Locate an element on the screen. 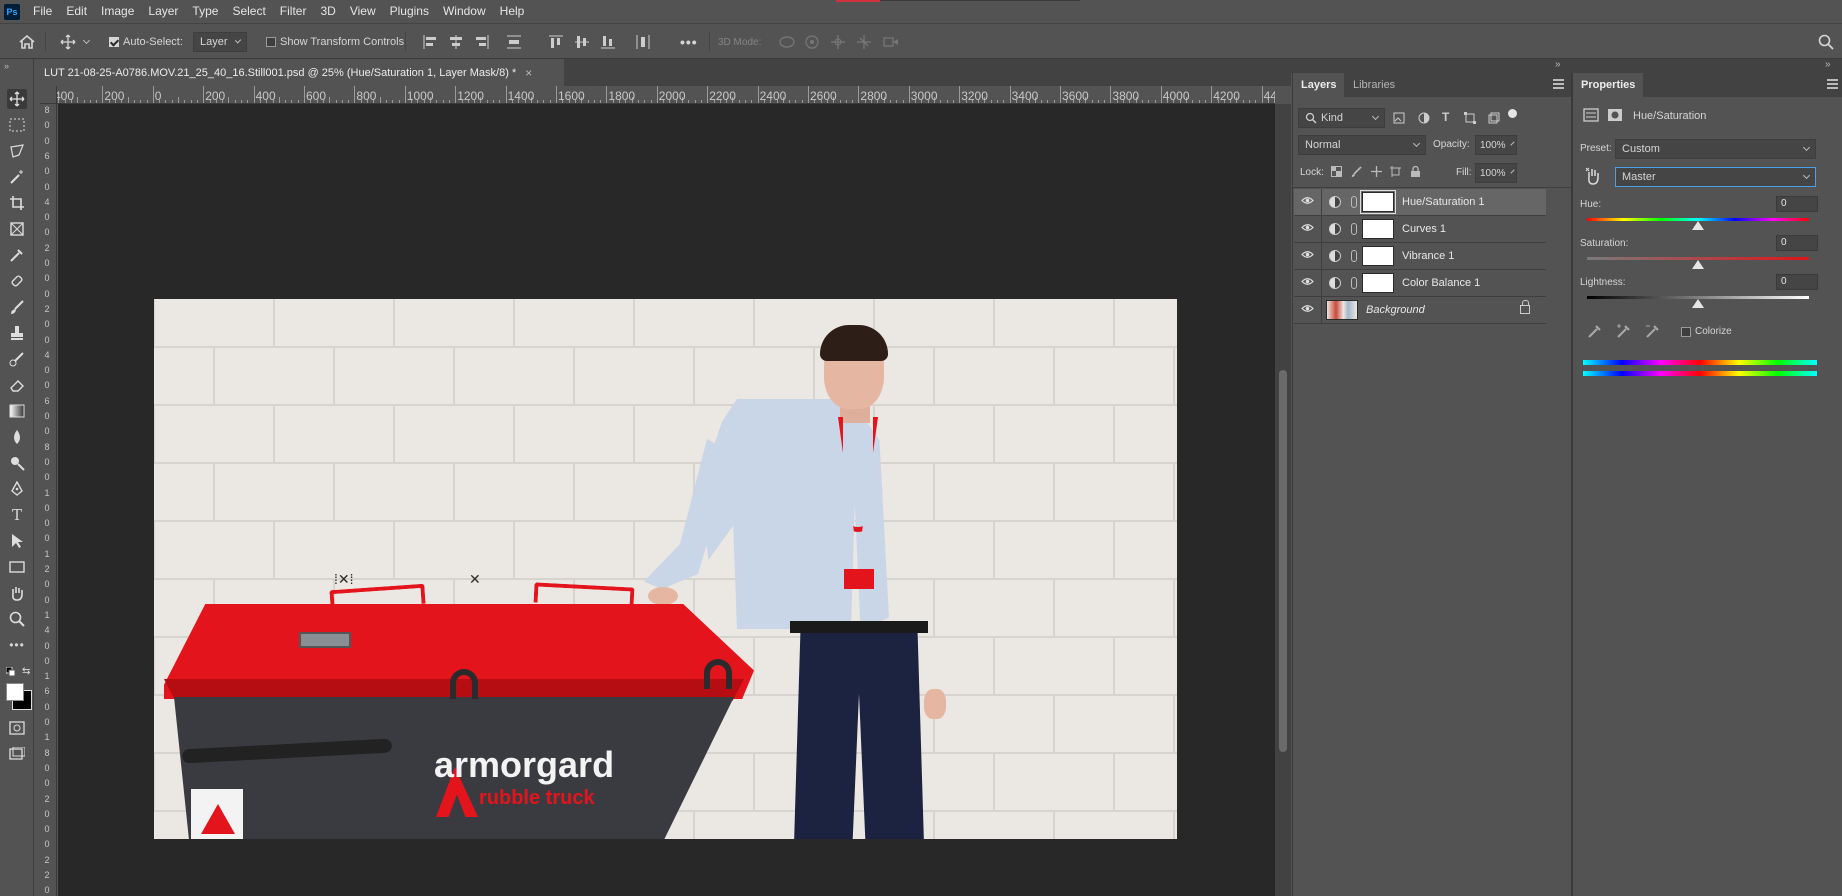 Image resolution: width=1842 pixels, height=896 pixels. hue-slider-thumb is located at coordinates (1698, 225).